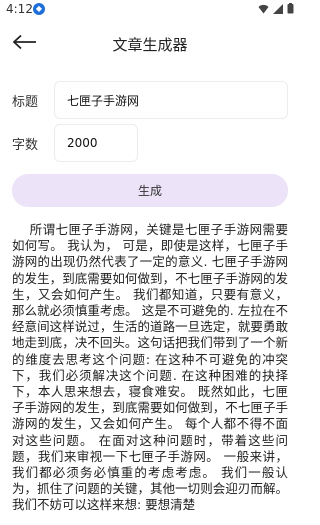  What do you see at coordinates (171, 100) in the screenshot?
I see `title-input` at bounding box center [171, 100].